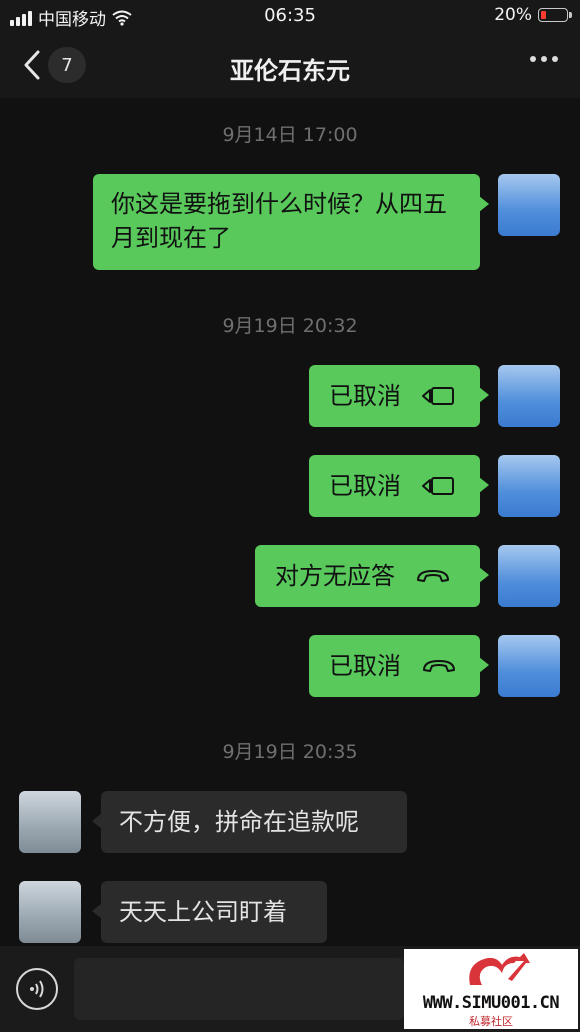 This screenshot has height=1032, width=580. Describe the element at coordinates (543, 15) in the screenshot. I see `battery-level` at that location.